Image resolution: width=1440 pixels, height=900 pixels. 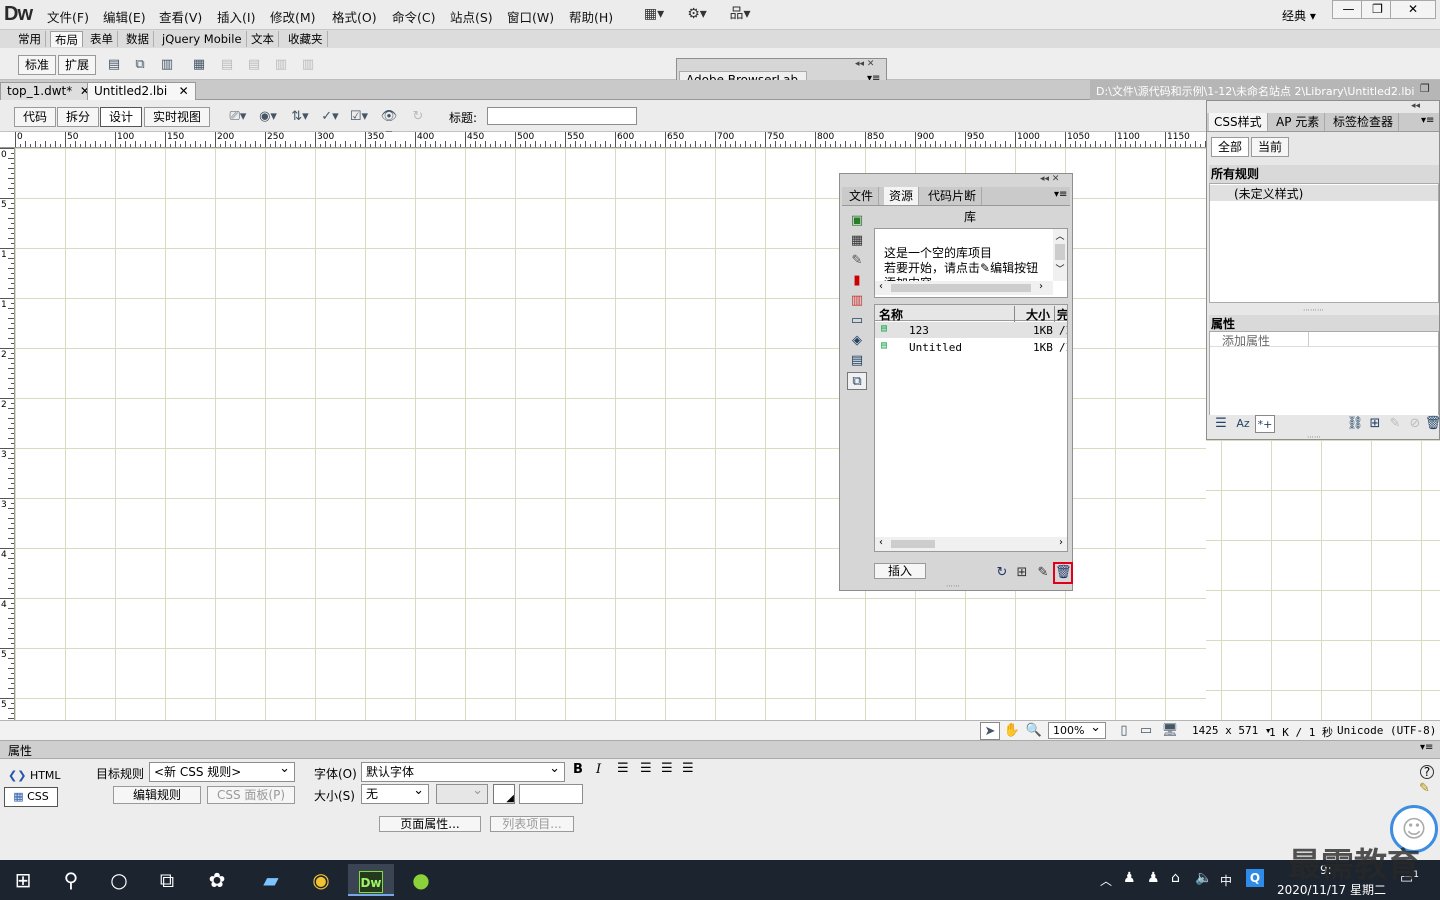 What do you see at coordinates (463, 771) in the screenshot?
I see `font-select: 默认字体` at bounding box center [463, 771].